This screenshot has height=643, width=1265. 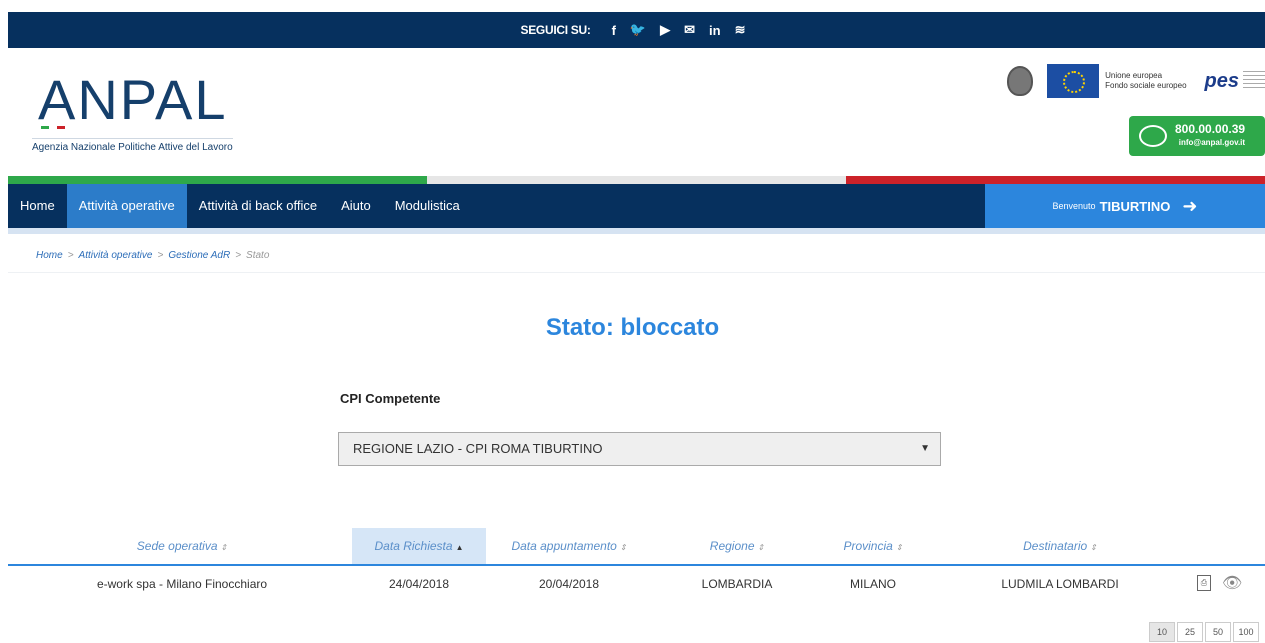 What do you see at coordinates (740, 30) in the screenshot?
I see `rss-icon: ≋` at bounding box center [740, 30].